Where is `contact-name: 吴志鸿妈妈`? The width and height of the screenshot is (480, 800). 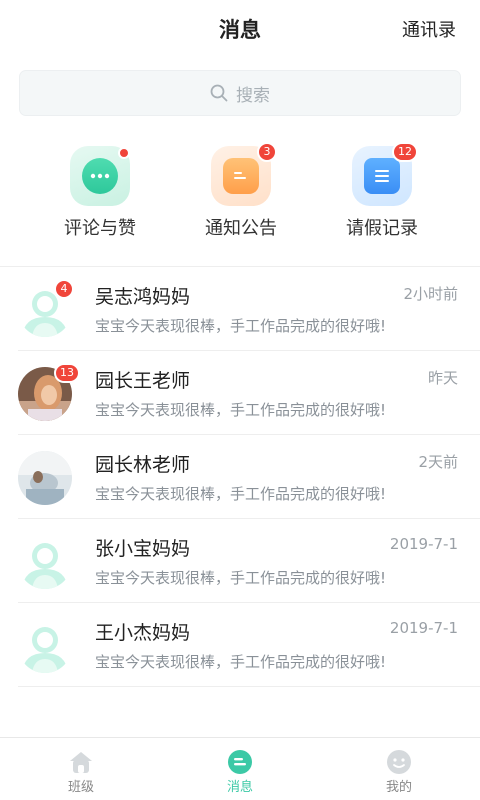 contact-name: 吴志鸿妈妈 is located at coordinates (143, 297).